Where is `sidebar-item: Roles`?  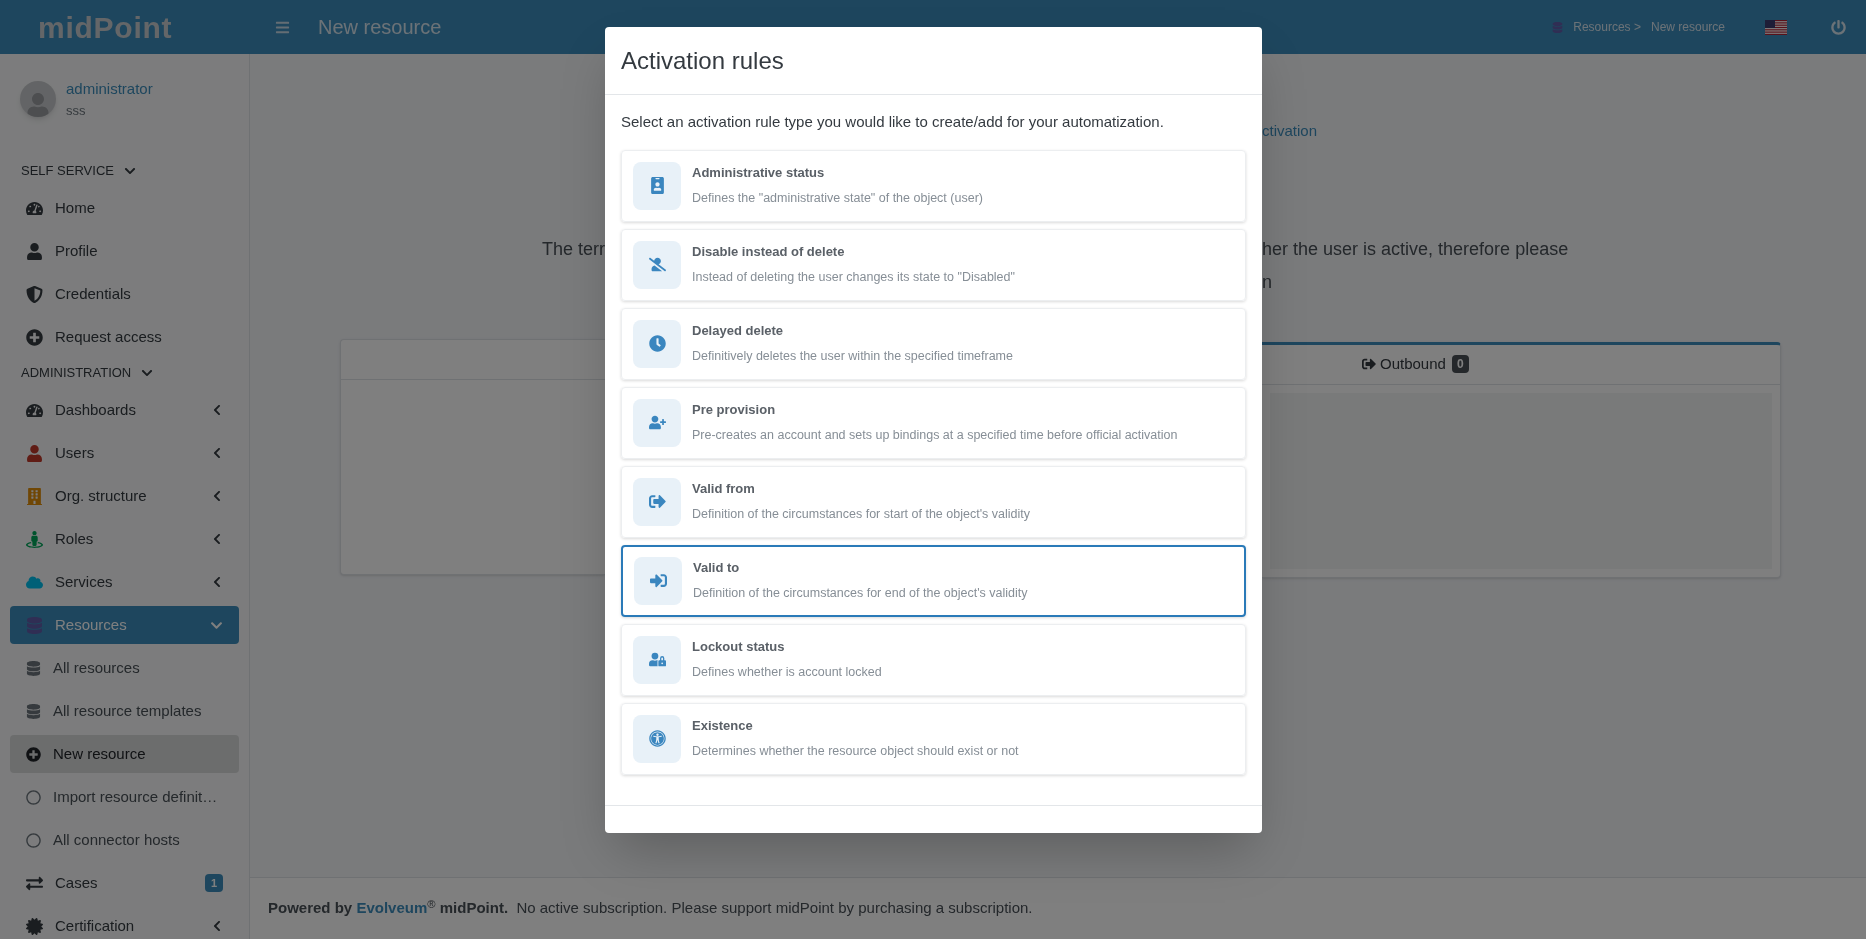
sidebar-item: Roles is located at coordinates (124, 539).